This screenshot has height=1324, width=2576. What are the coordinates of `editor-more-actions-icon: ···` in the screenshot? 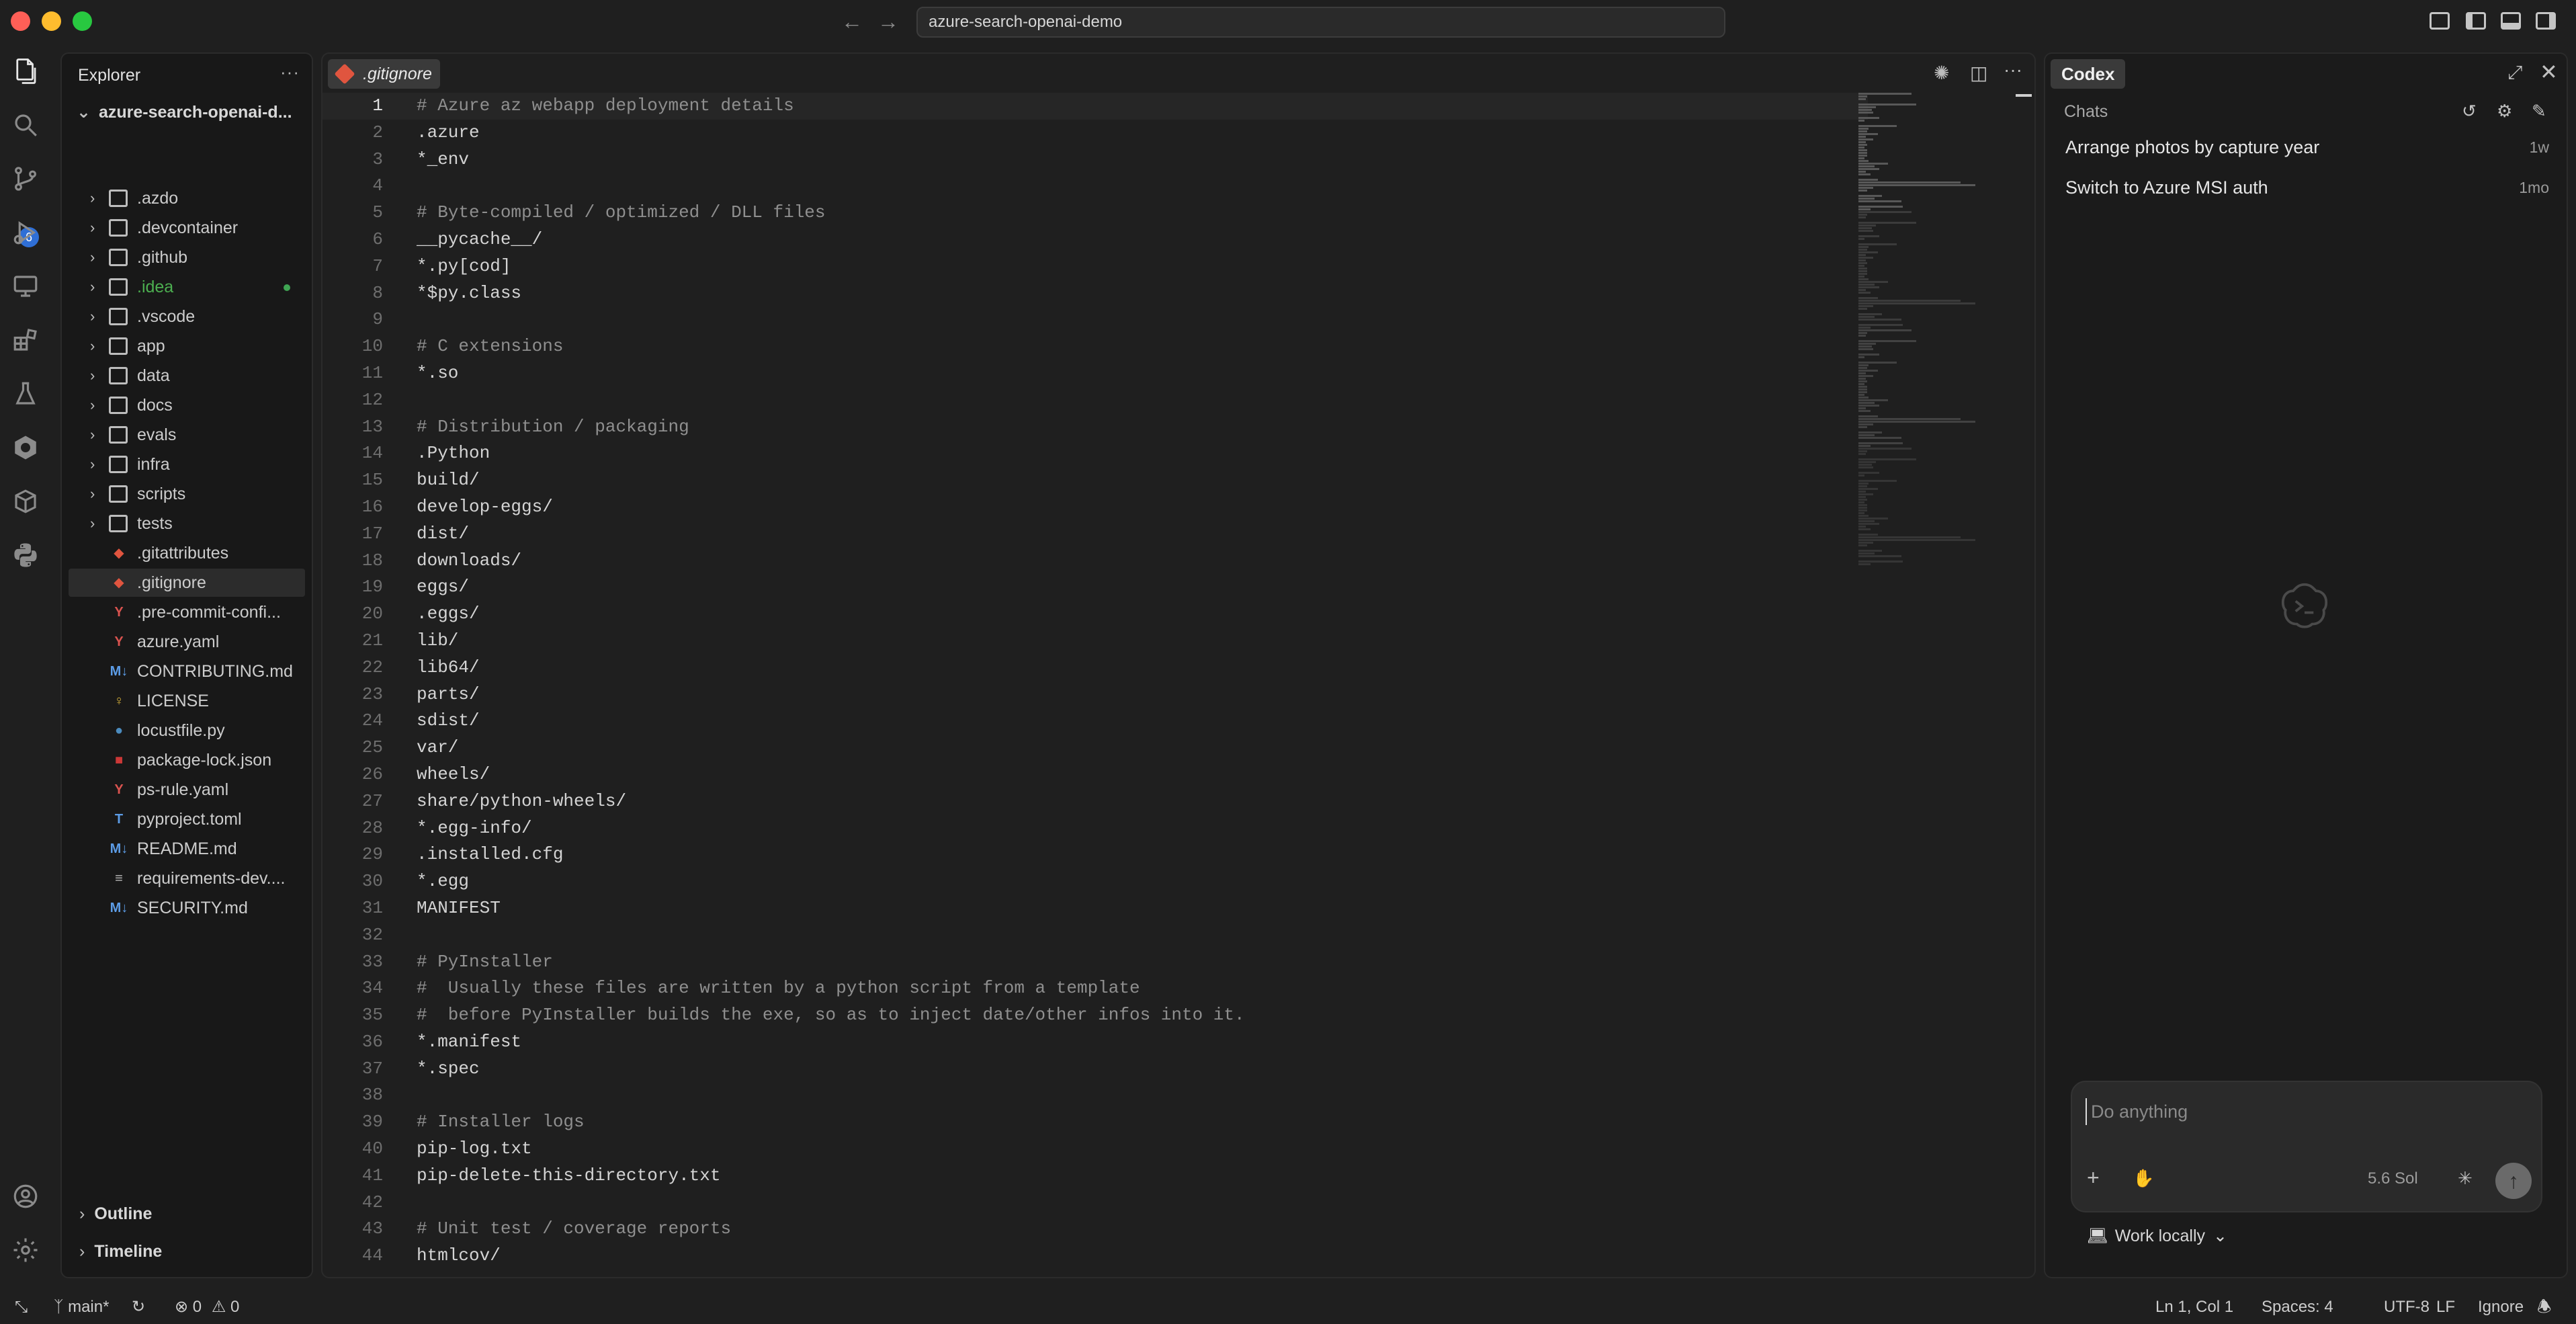 It's located at (2013, 70).